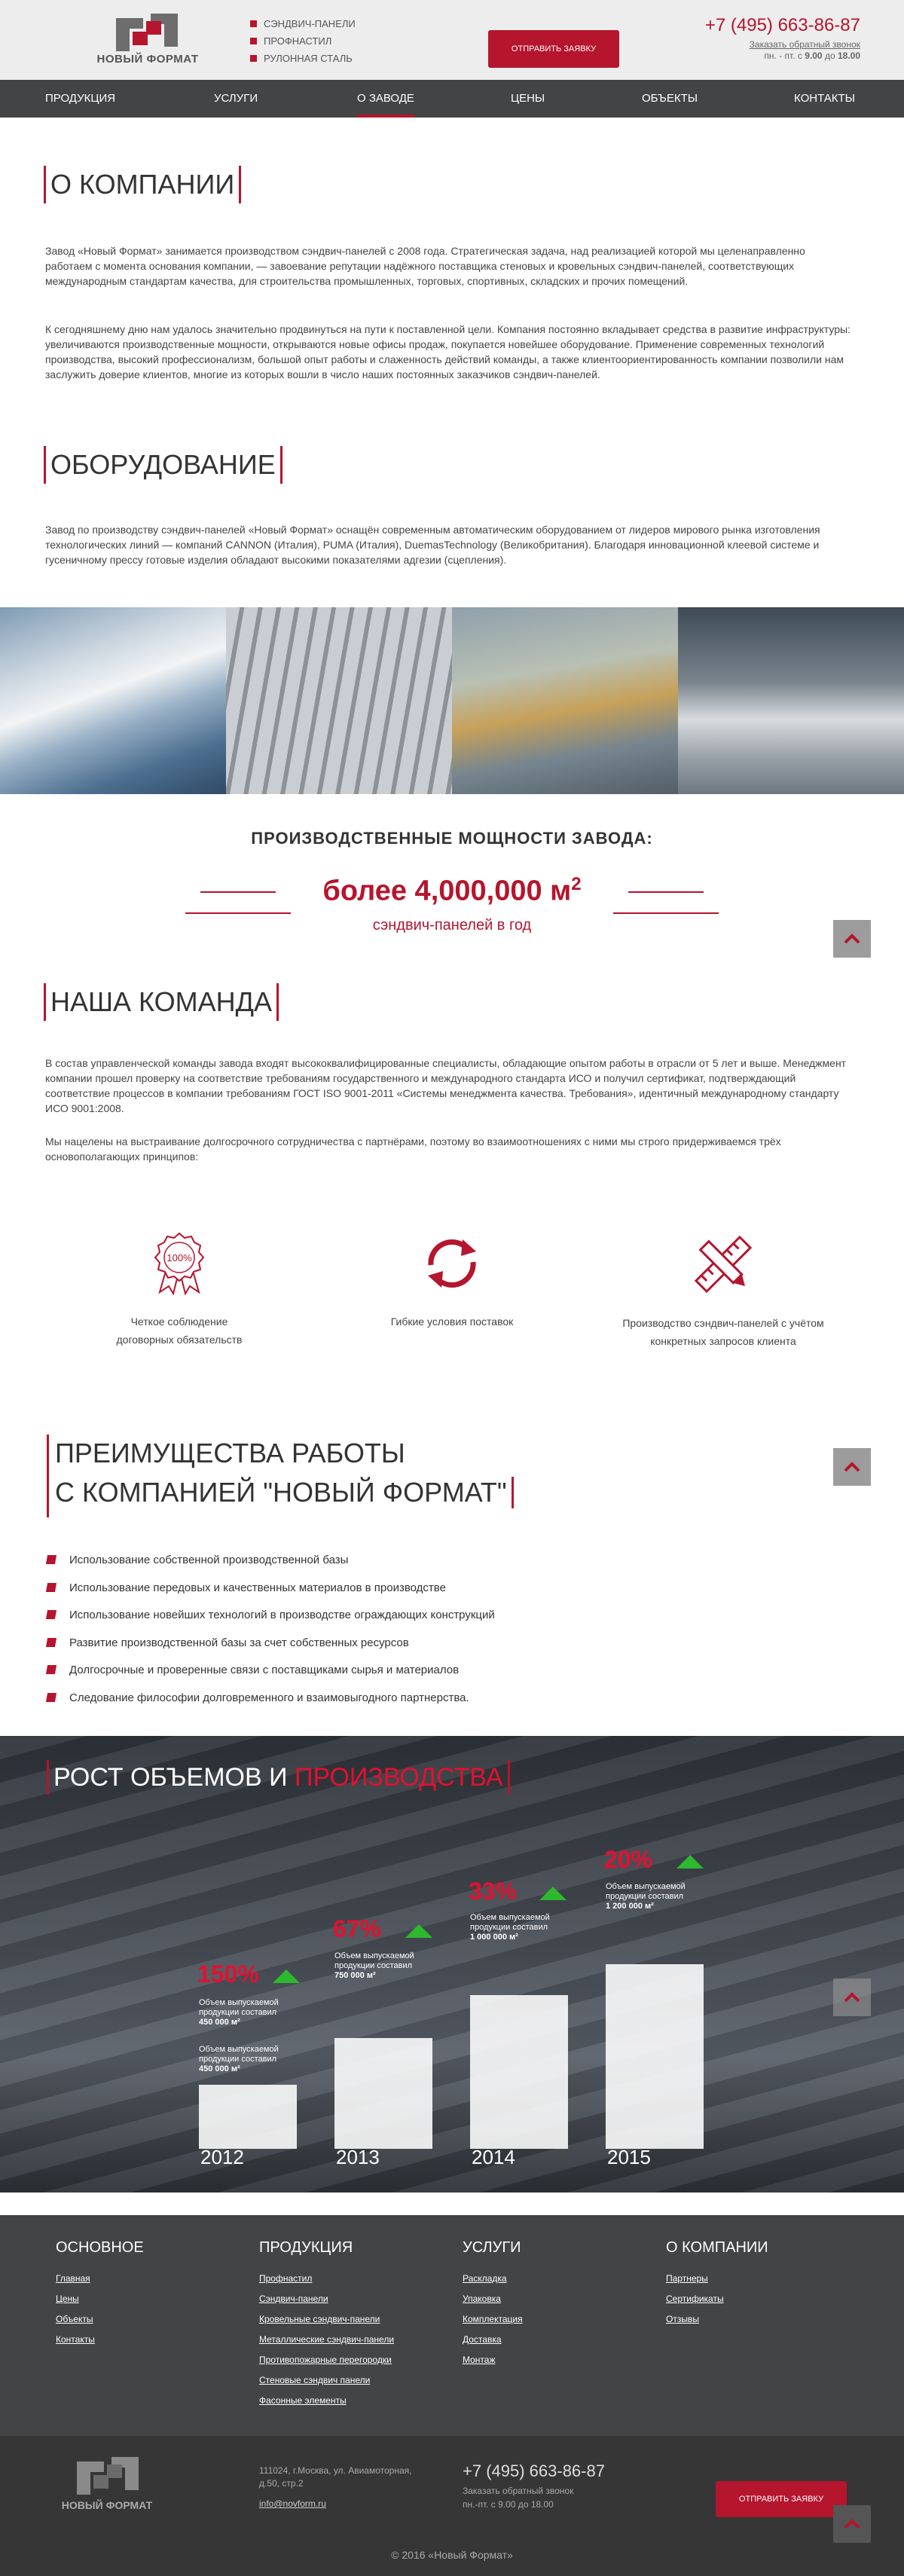 Image resolution: width=904 pixels, height=2576 pixels. Describe the element at coordinates (303, 23) in the screenshot. I see `top-link-sandwich: СЭНДВИЧ-ПАНЕЛИ` at that location.